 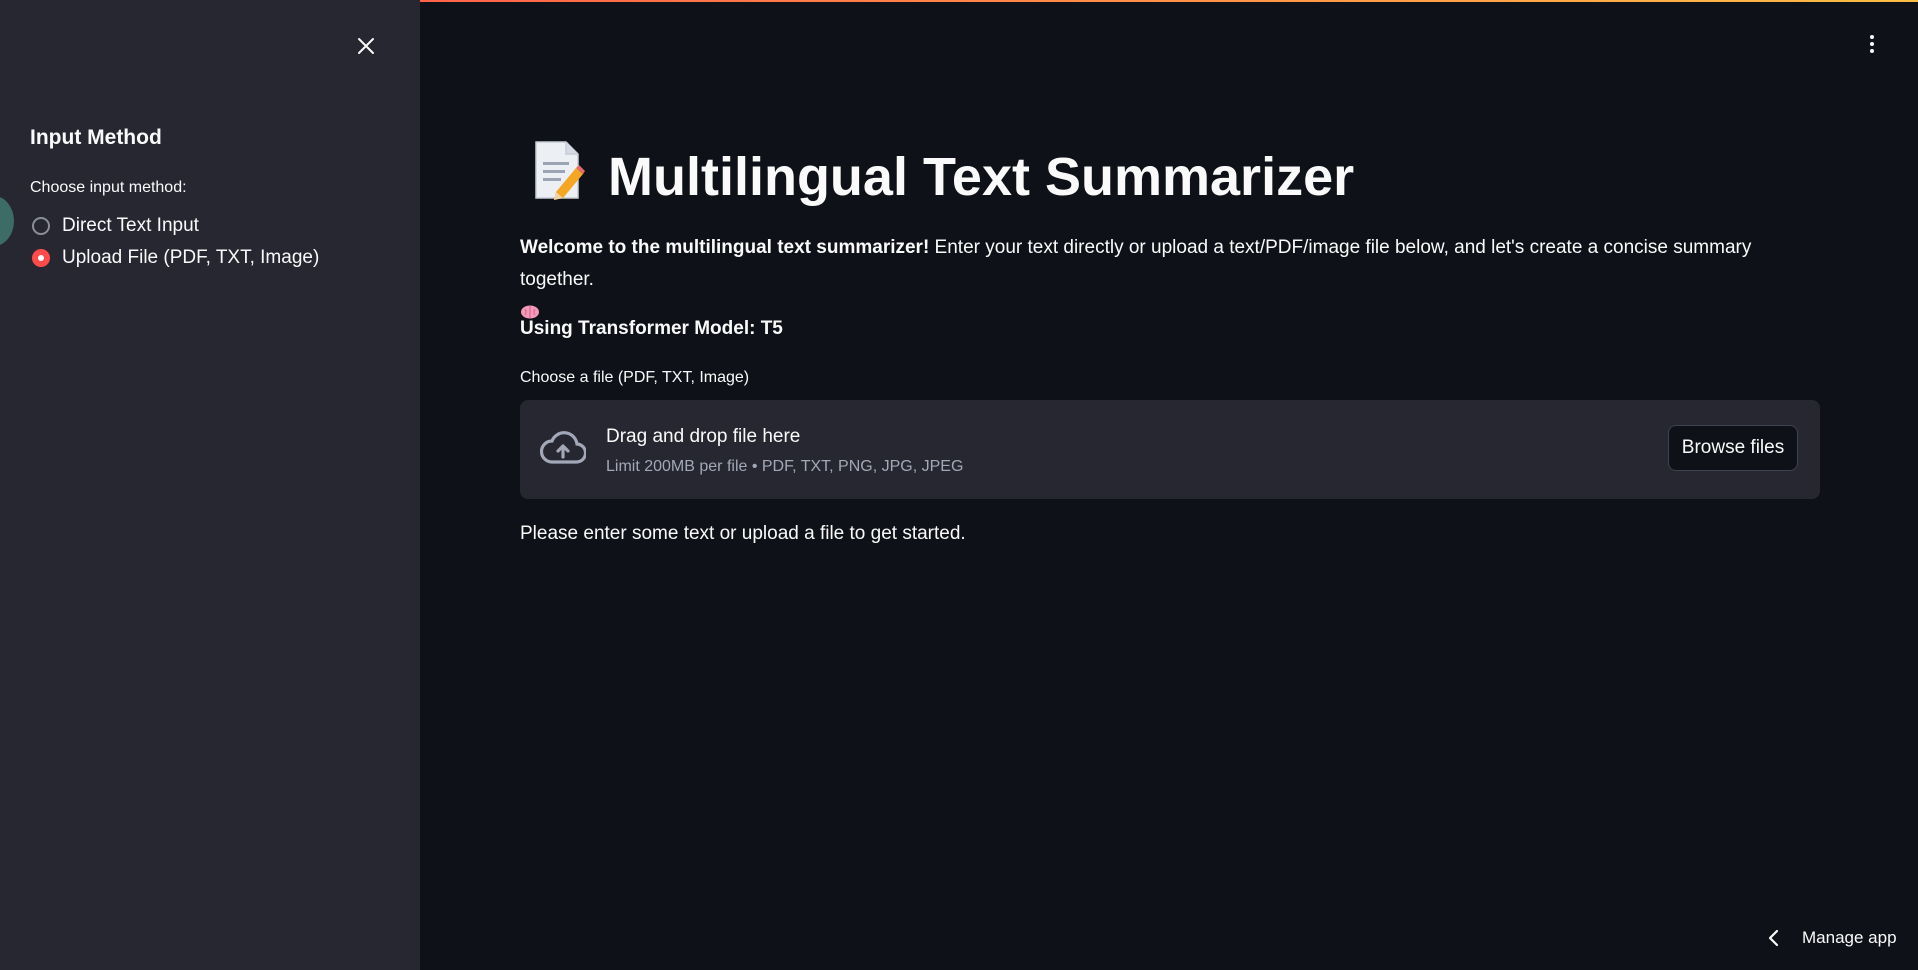 I want to click on manage-app-label: Manage app, so click(x=1849, y=937).